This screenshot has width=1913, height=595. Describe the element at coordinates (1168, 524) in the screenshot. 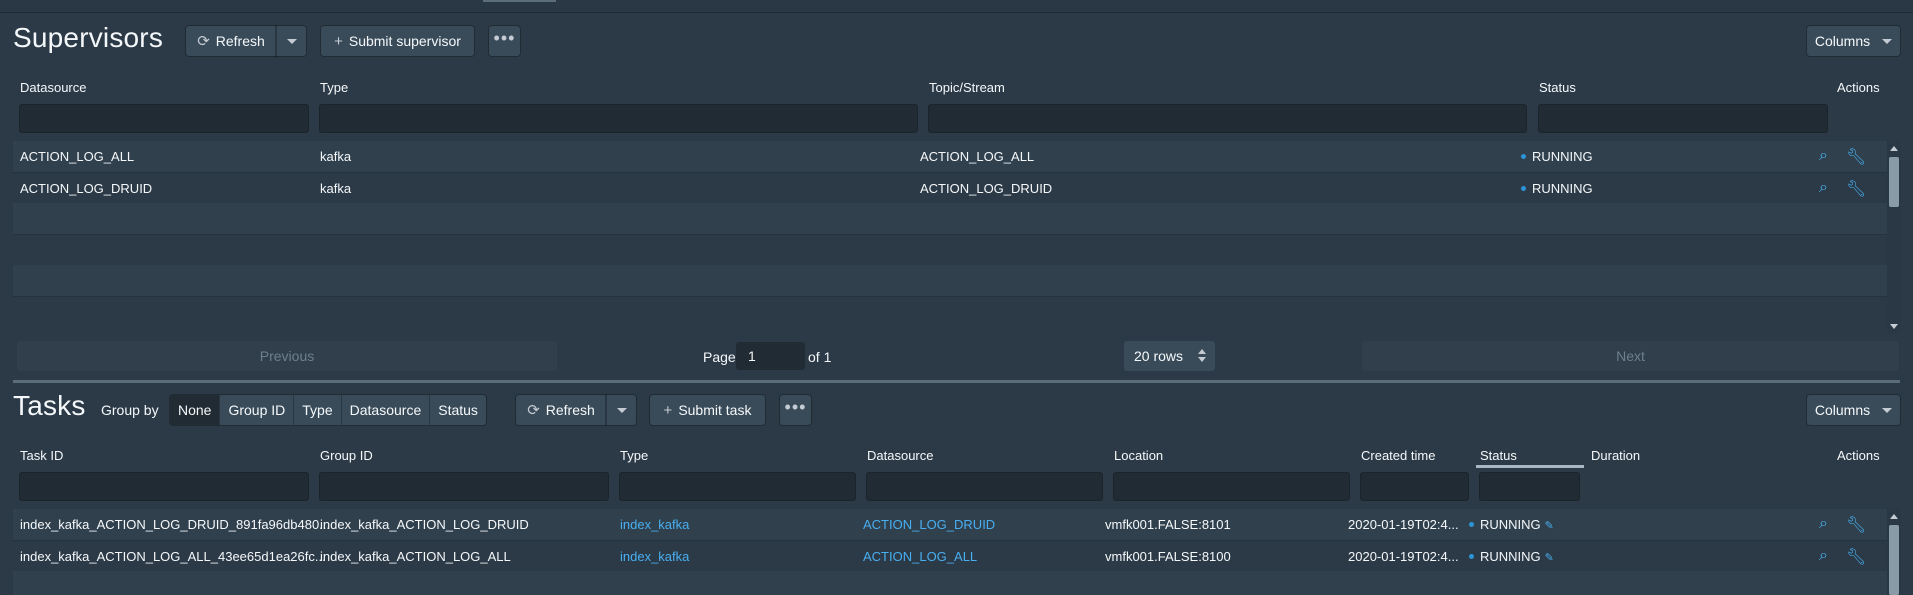

I see `cell-location: vmfk001.FALSE:8101` at that location.